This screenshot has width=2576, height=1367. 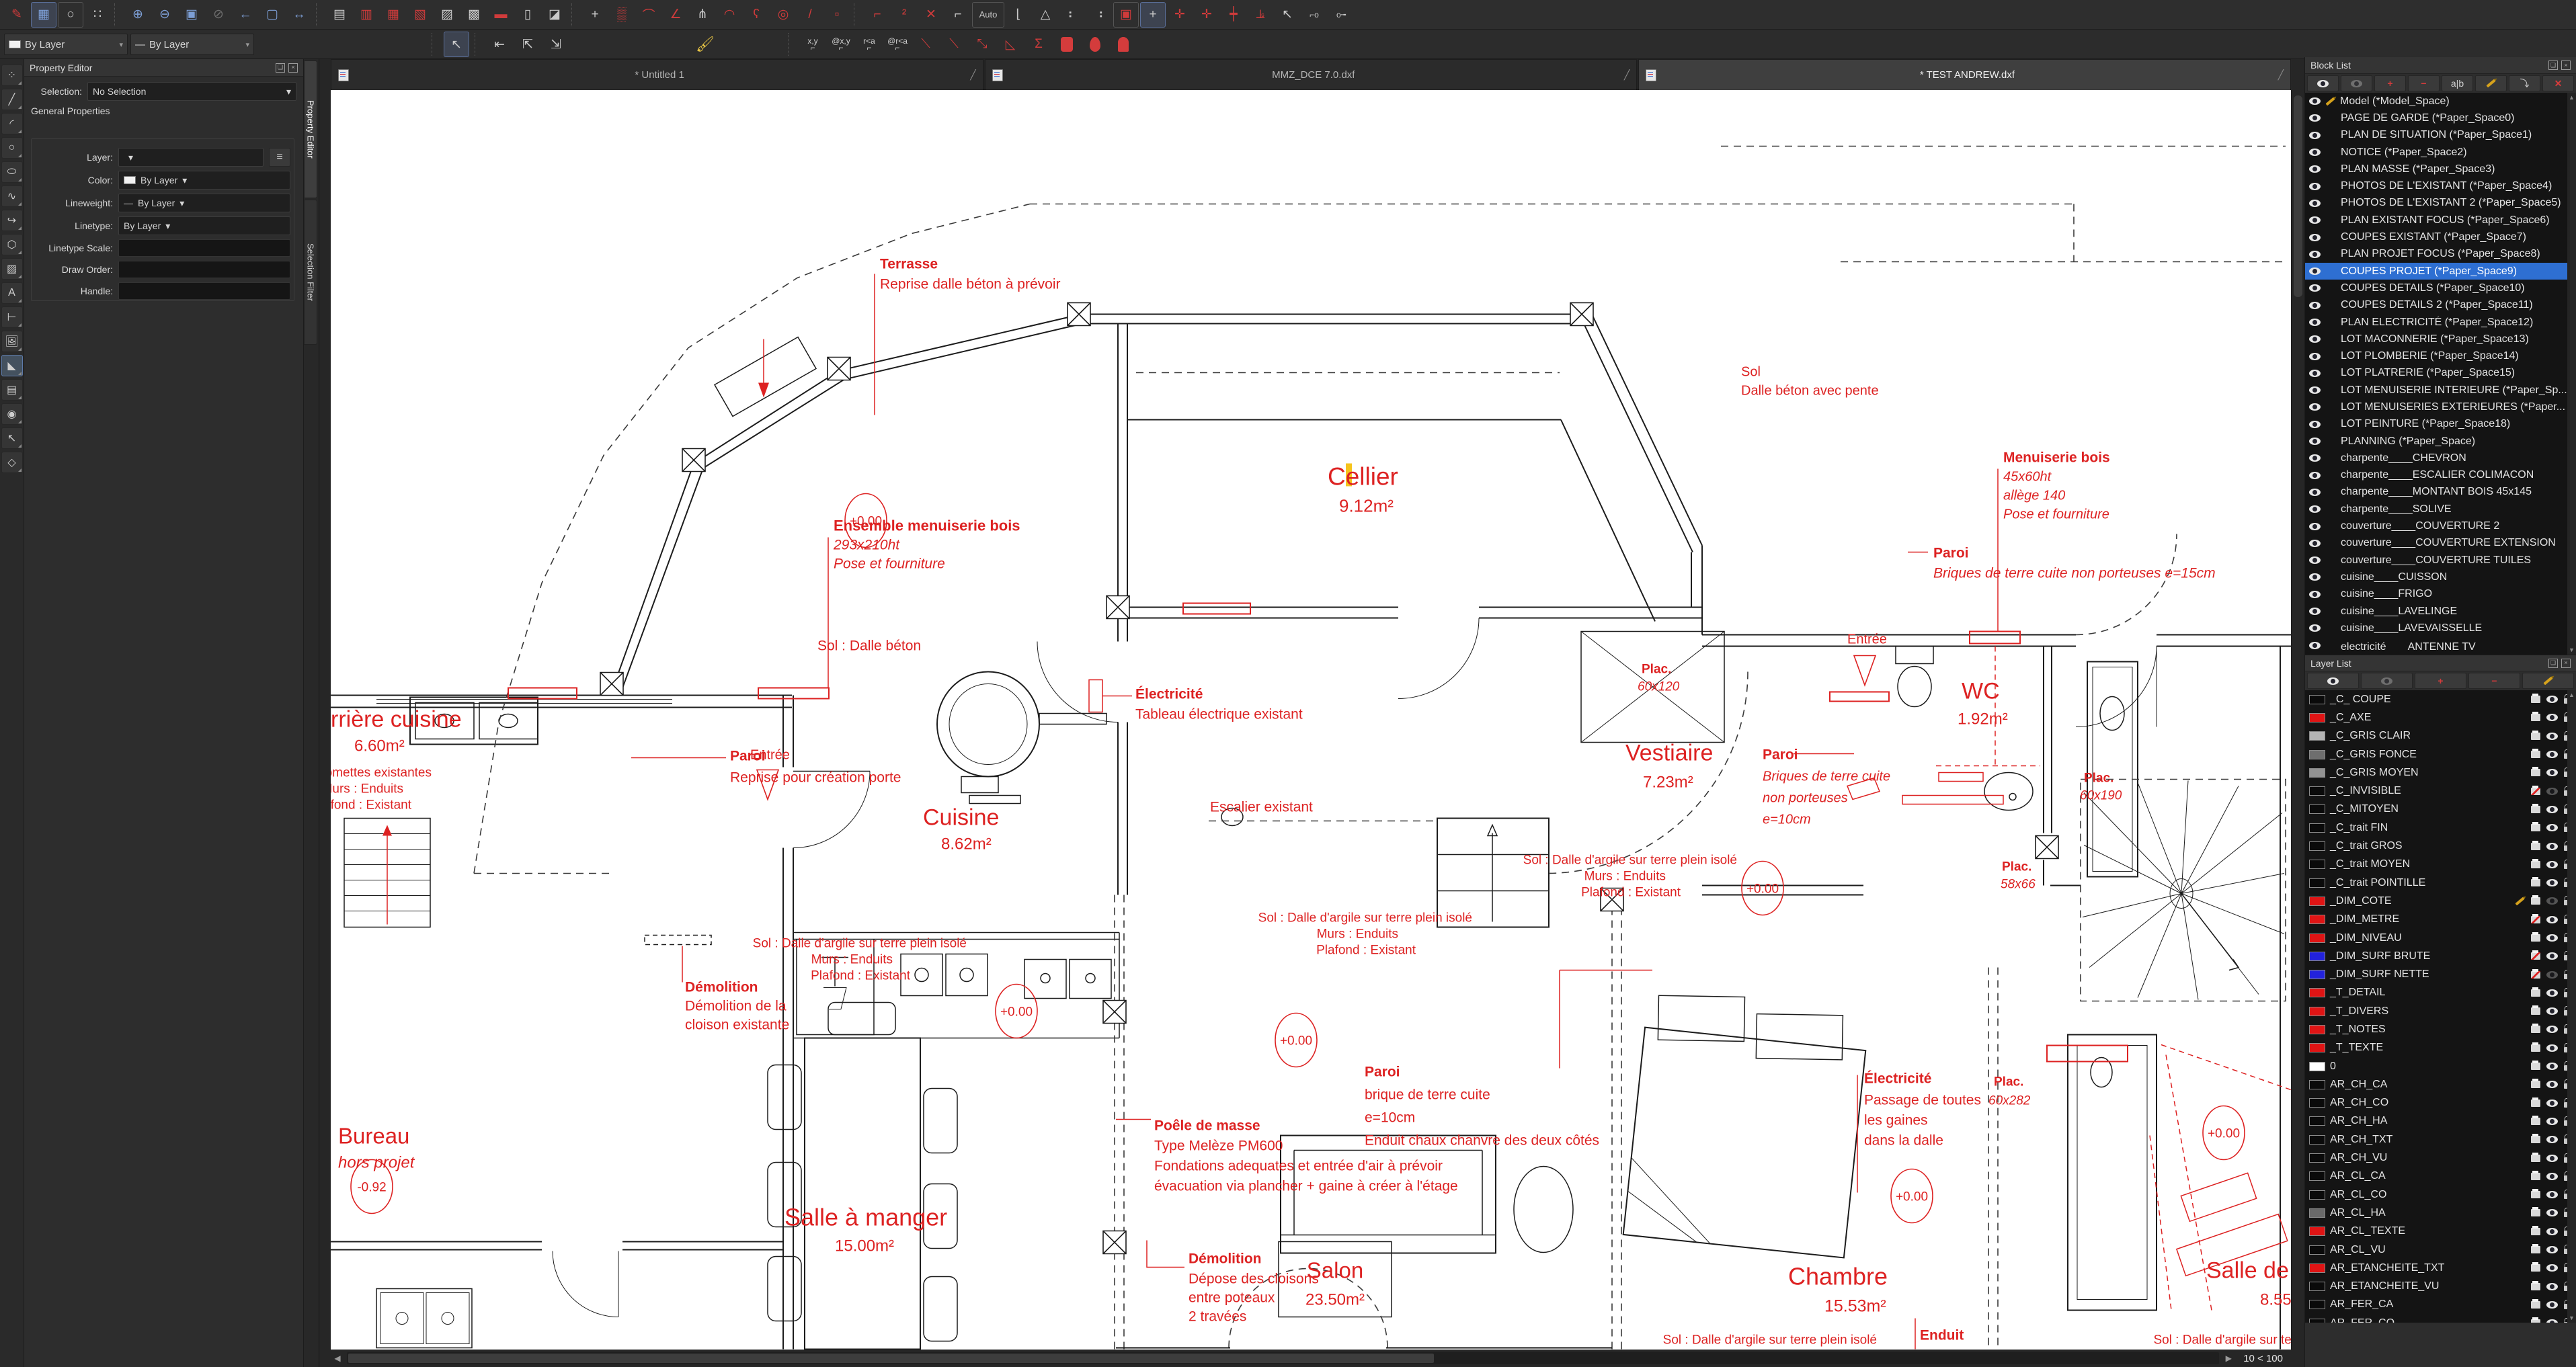 I want to click on layer-list-item: AR_CL_CO, so click(x=2440, y=1195).